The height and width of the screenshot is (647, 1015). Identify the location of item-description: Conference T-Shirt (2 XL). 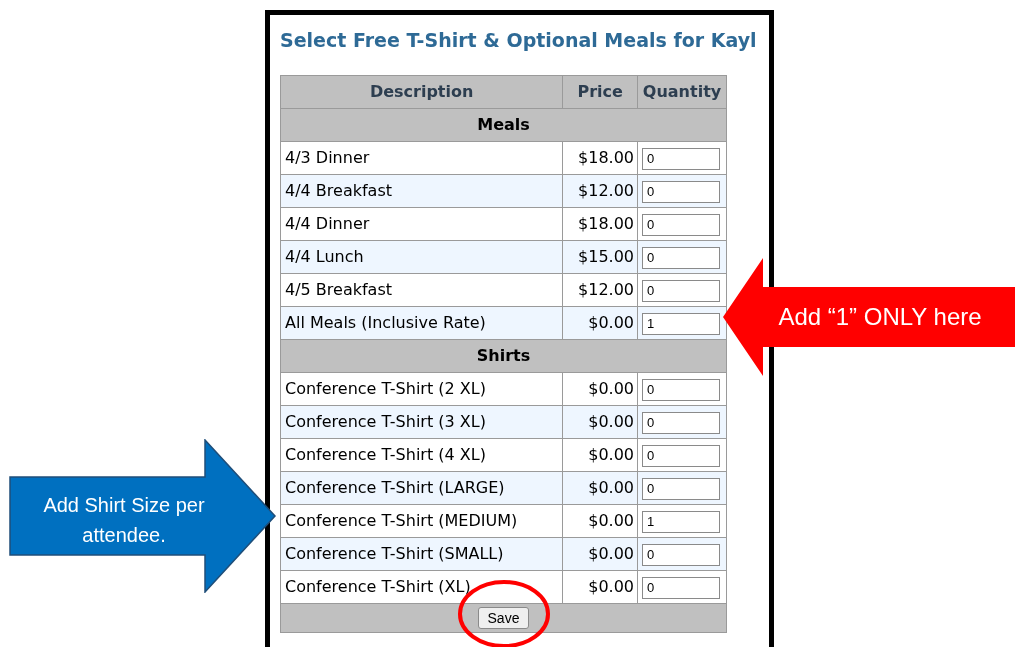
(385, 388).